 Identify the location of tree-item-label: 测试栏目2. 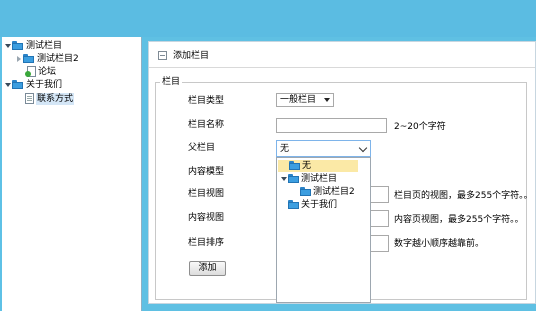
(58, 59).